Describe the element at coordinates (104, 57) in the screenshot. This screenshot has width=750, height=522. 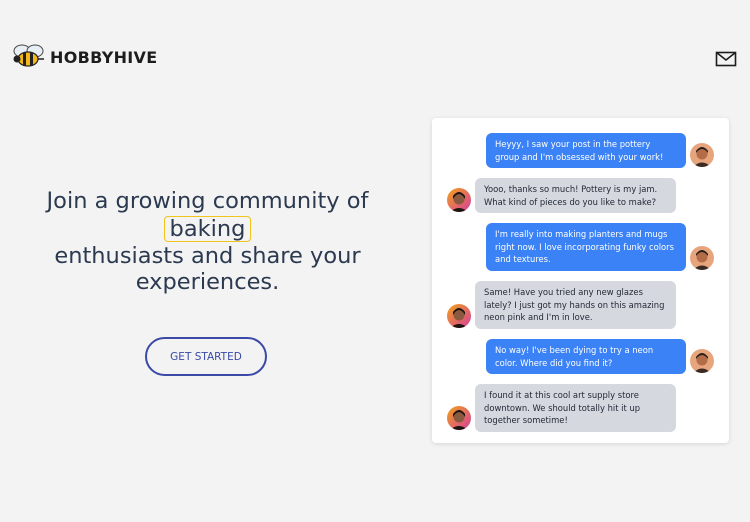
I see `brand-name: HOBBYHIVE` at that location.